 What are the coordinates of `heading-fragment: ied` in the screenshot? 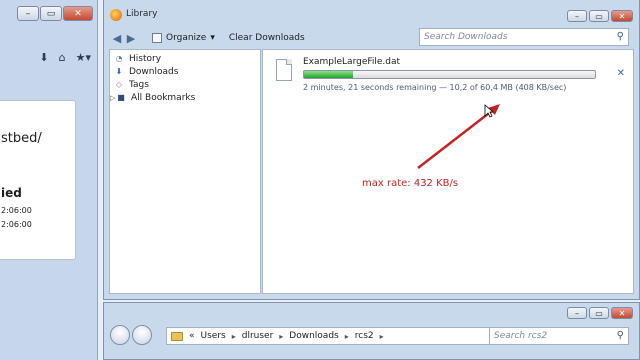 It's located at (11, 193).